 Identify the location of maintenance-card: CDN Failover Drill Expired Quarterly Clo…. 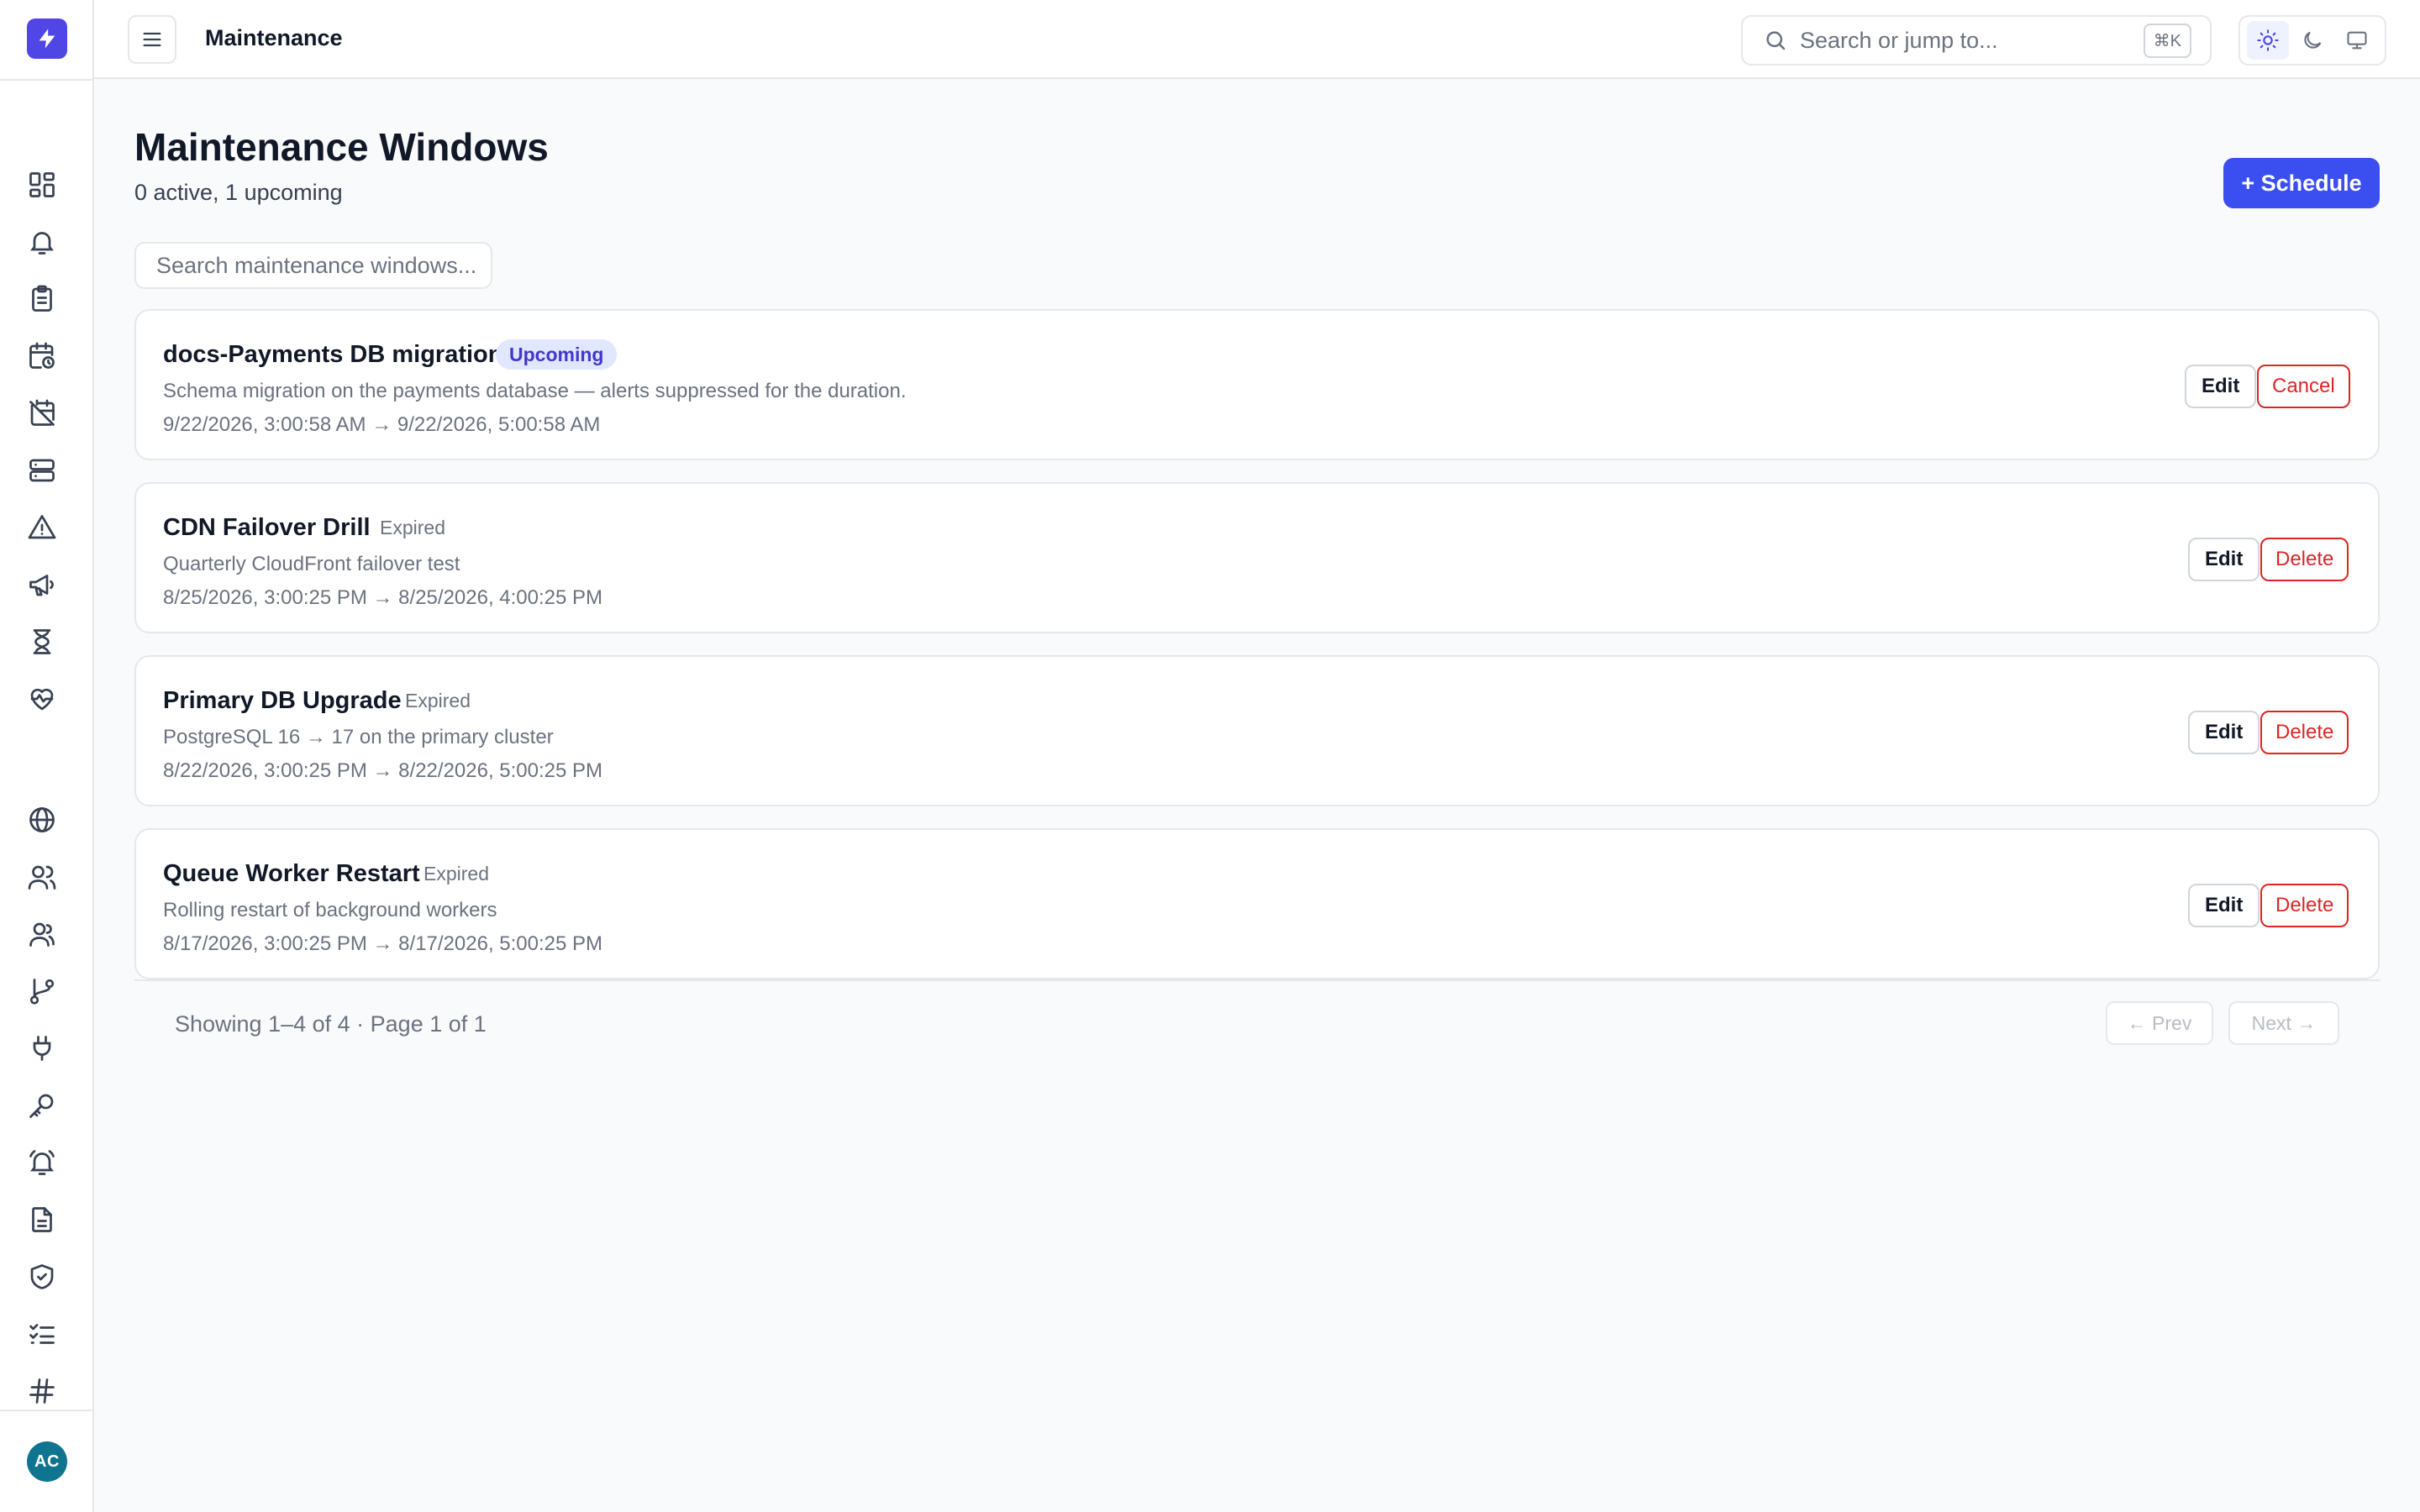
(1257, 557).